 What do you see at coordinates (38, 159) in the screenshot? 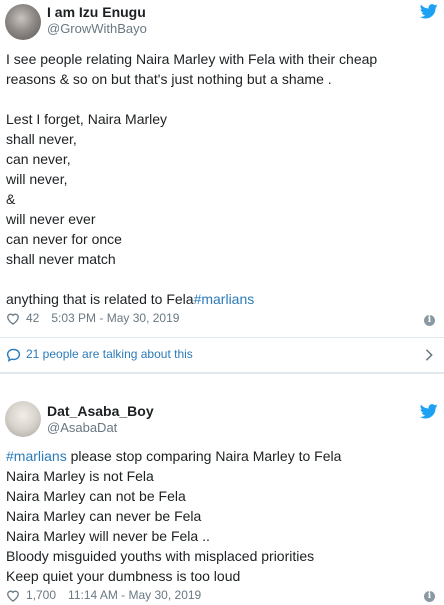
I see `tweet-text-line: can never,` at bounding box center [38, 159].